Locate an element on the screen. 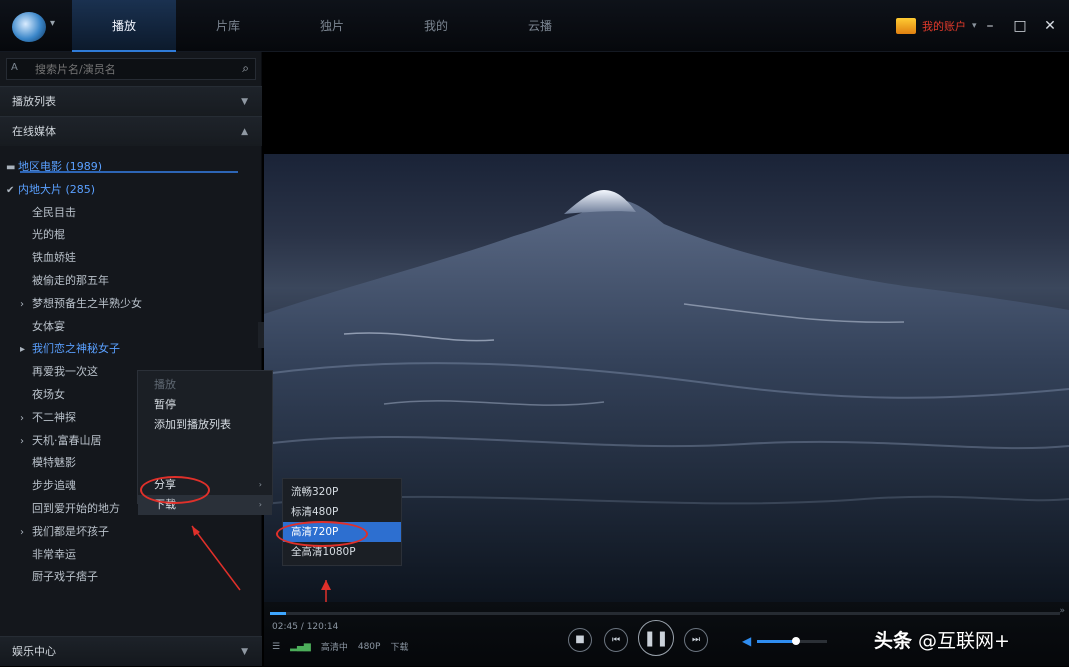 Image resolution: width=1069 pixels, height=667 pixels. media-tree-item: 被偷走的那五年 is located at coordinates (131, 281).